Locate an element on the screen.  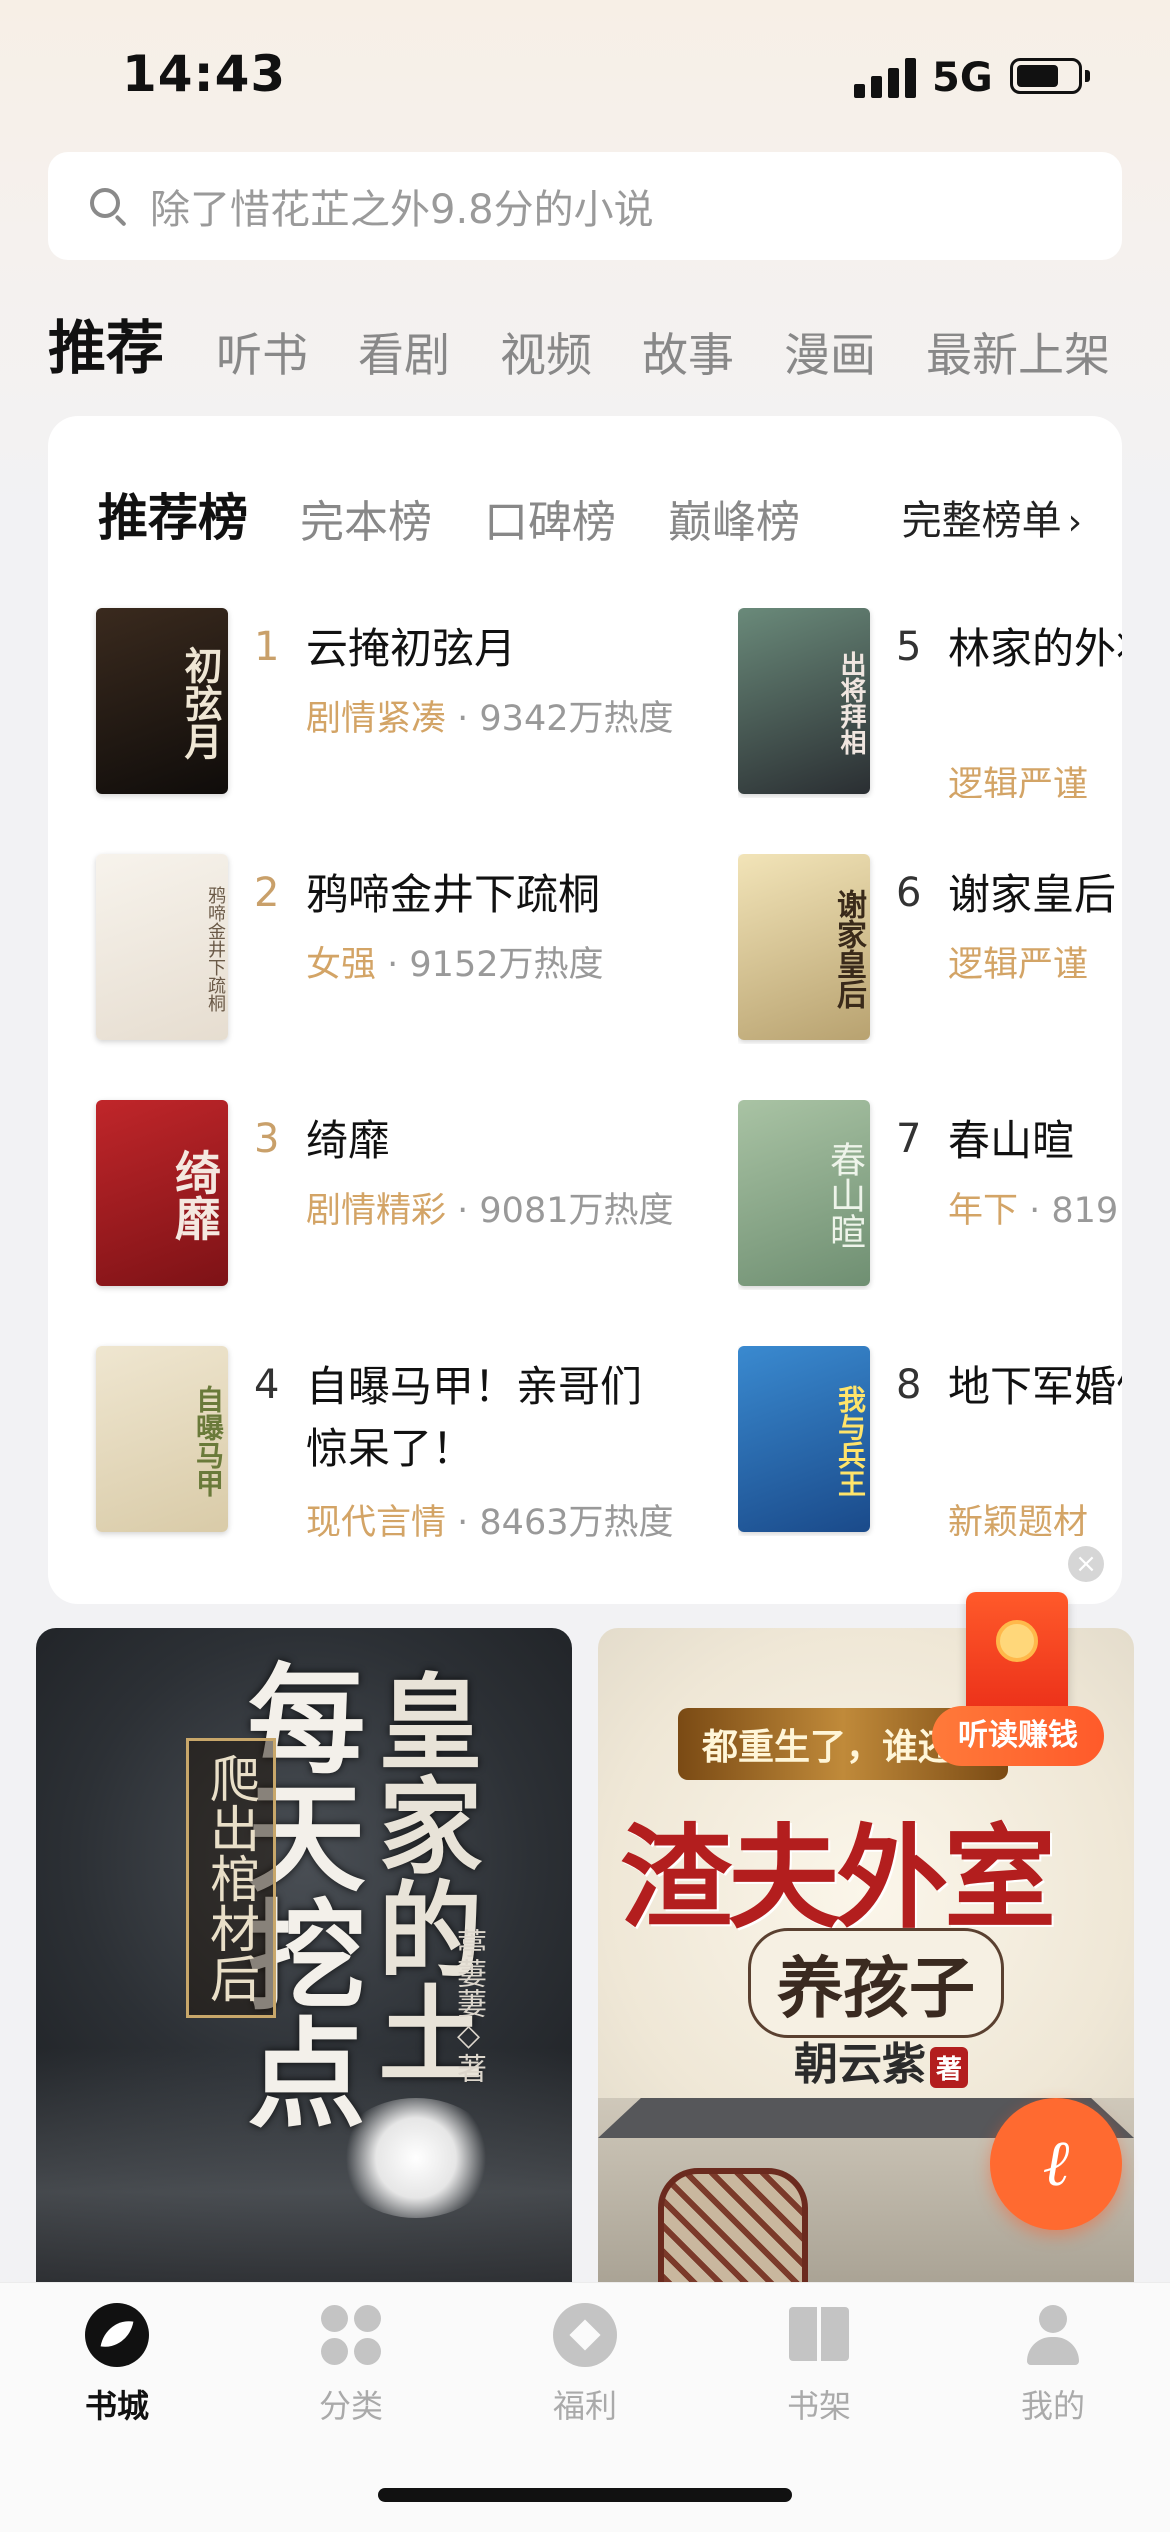
nav-label: 我的 is located at coordinates (1052, 2406).